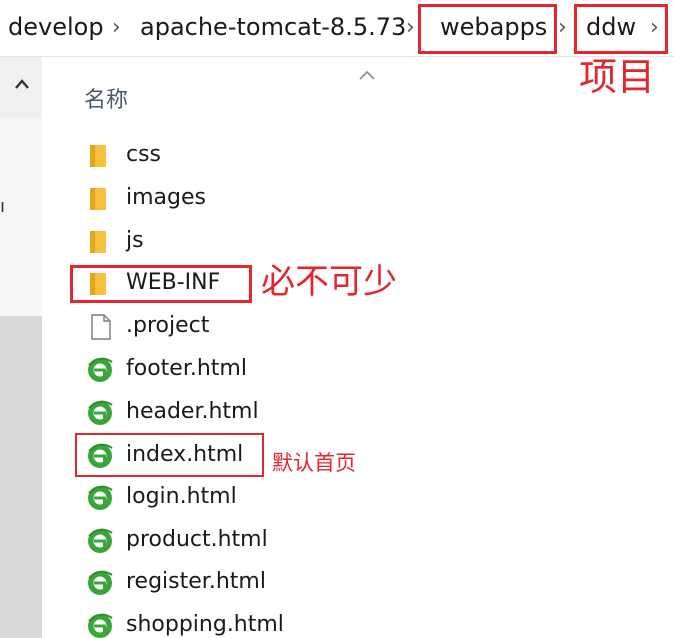 The width and height of the screenshot is (674, 638). Describe the element at coordinates (294, 327) in the screenshot. I see `file-row: .project` at that location.